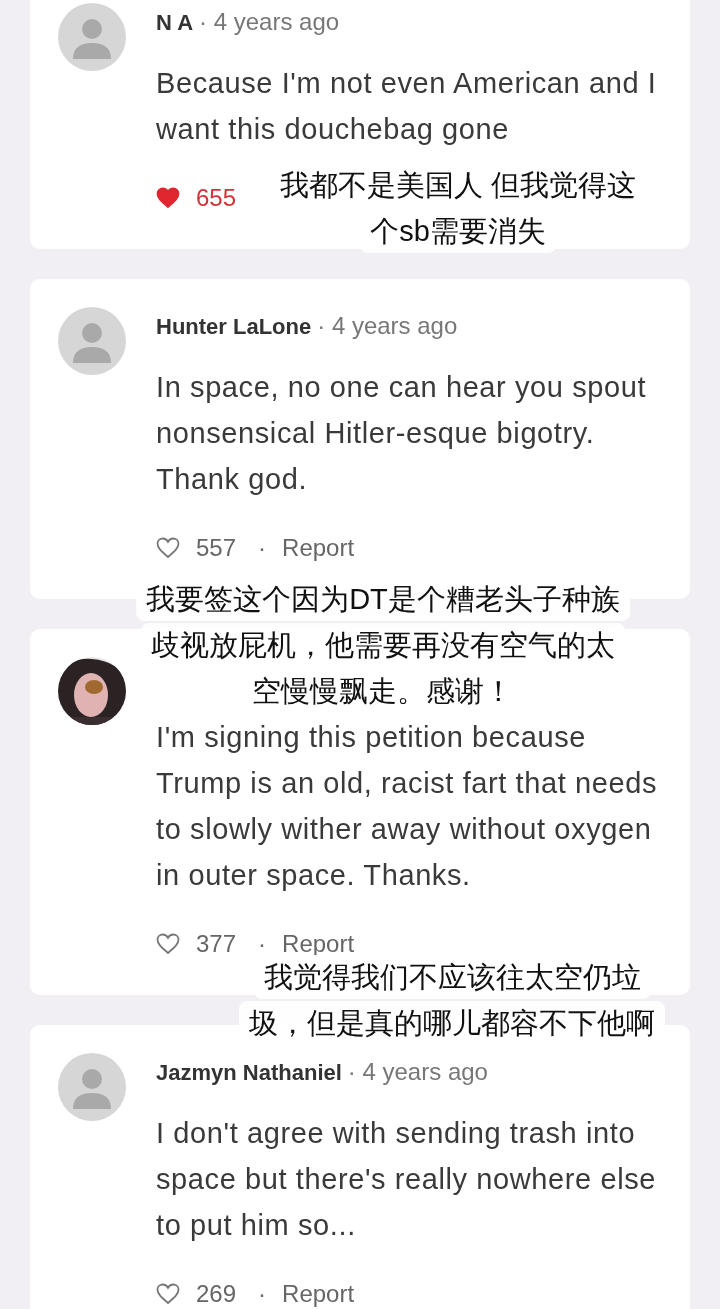  Describe the element at coordinates (407, 806) in the screenshot. I see `comment-text: I'm signing this petition because Trump is an old, racist fart that needs to slowly wither away without oxygen in outer space. Thanks.` at that location.